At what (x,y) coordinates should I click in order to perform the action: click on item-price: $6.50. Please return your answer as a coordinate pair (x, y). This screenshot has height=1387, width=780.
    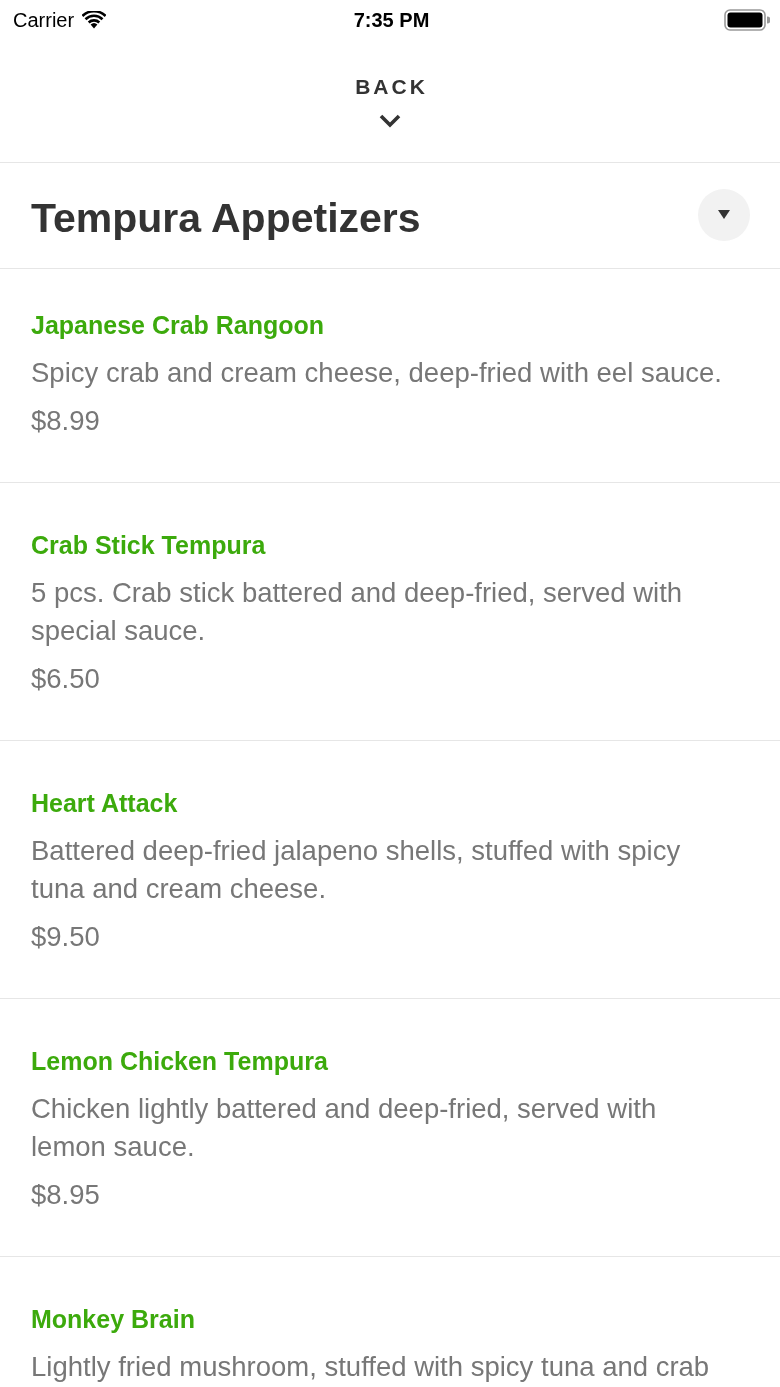
    Looking at the image, I should click on (66, 679).